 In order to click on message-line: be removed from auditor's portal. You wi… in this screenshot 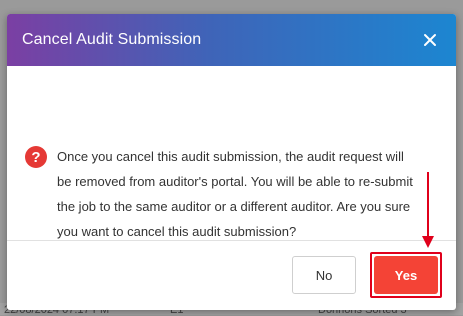, I will do `click(235, 181)`.